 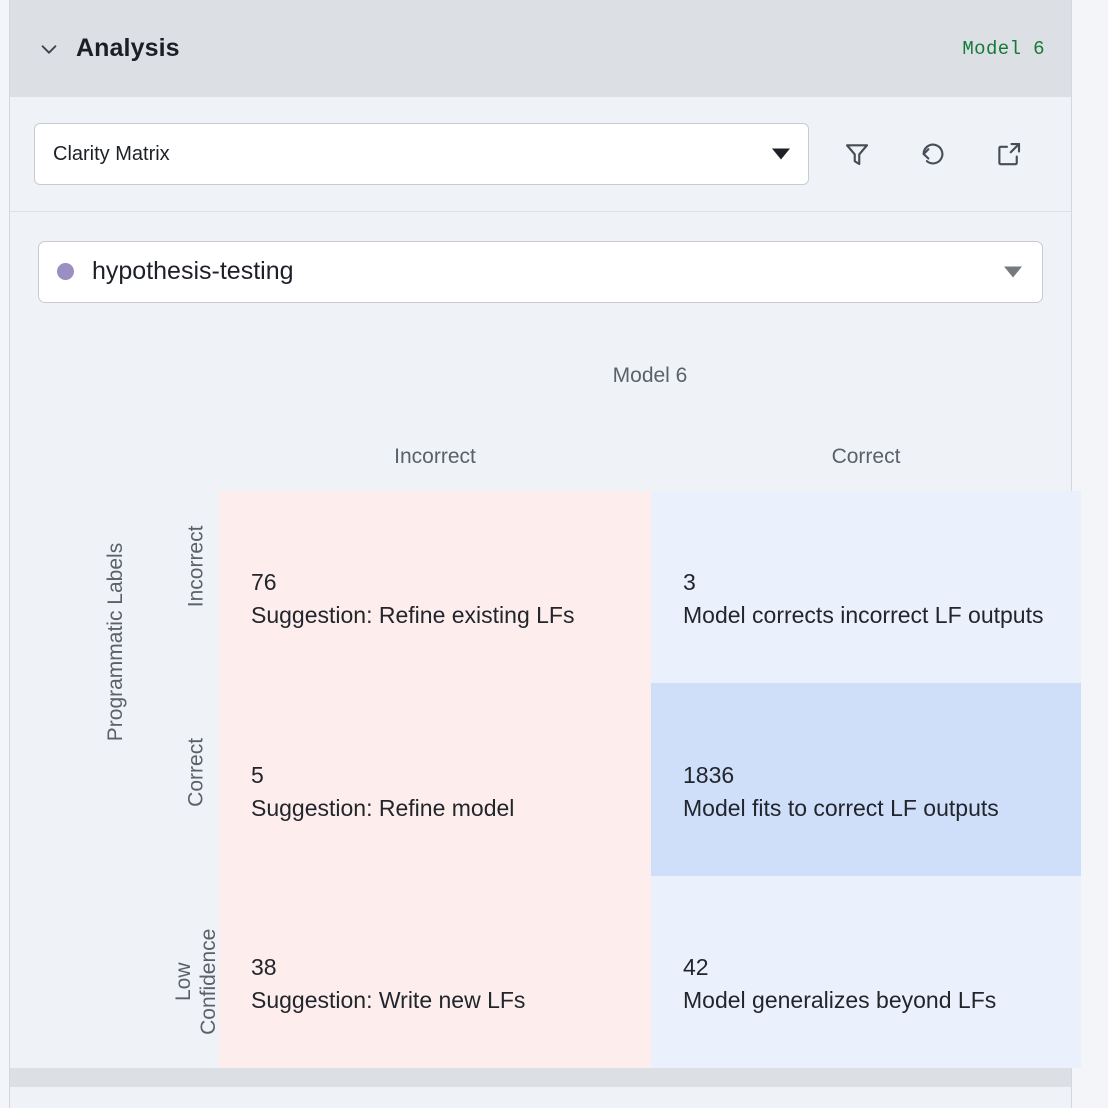 What do you see at coordinates (65, 271) in the screenshot?
I see `tag-color-dot-icon` at bounding box center [65, 271].